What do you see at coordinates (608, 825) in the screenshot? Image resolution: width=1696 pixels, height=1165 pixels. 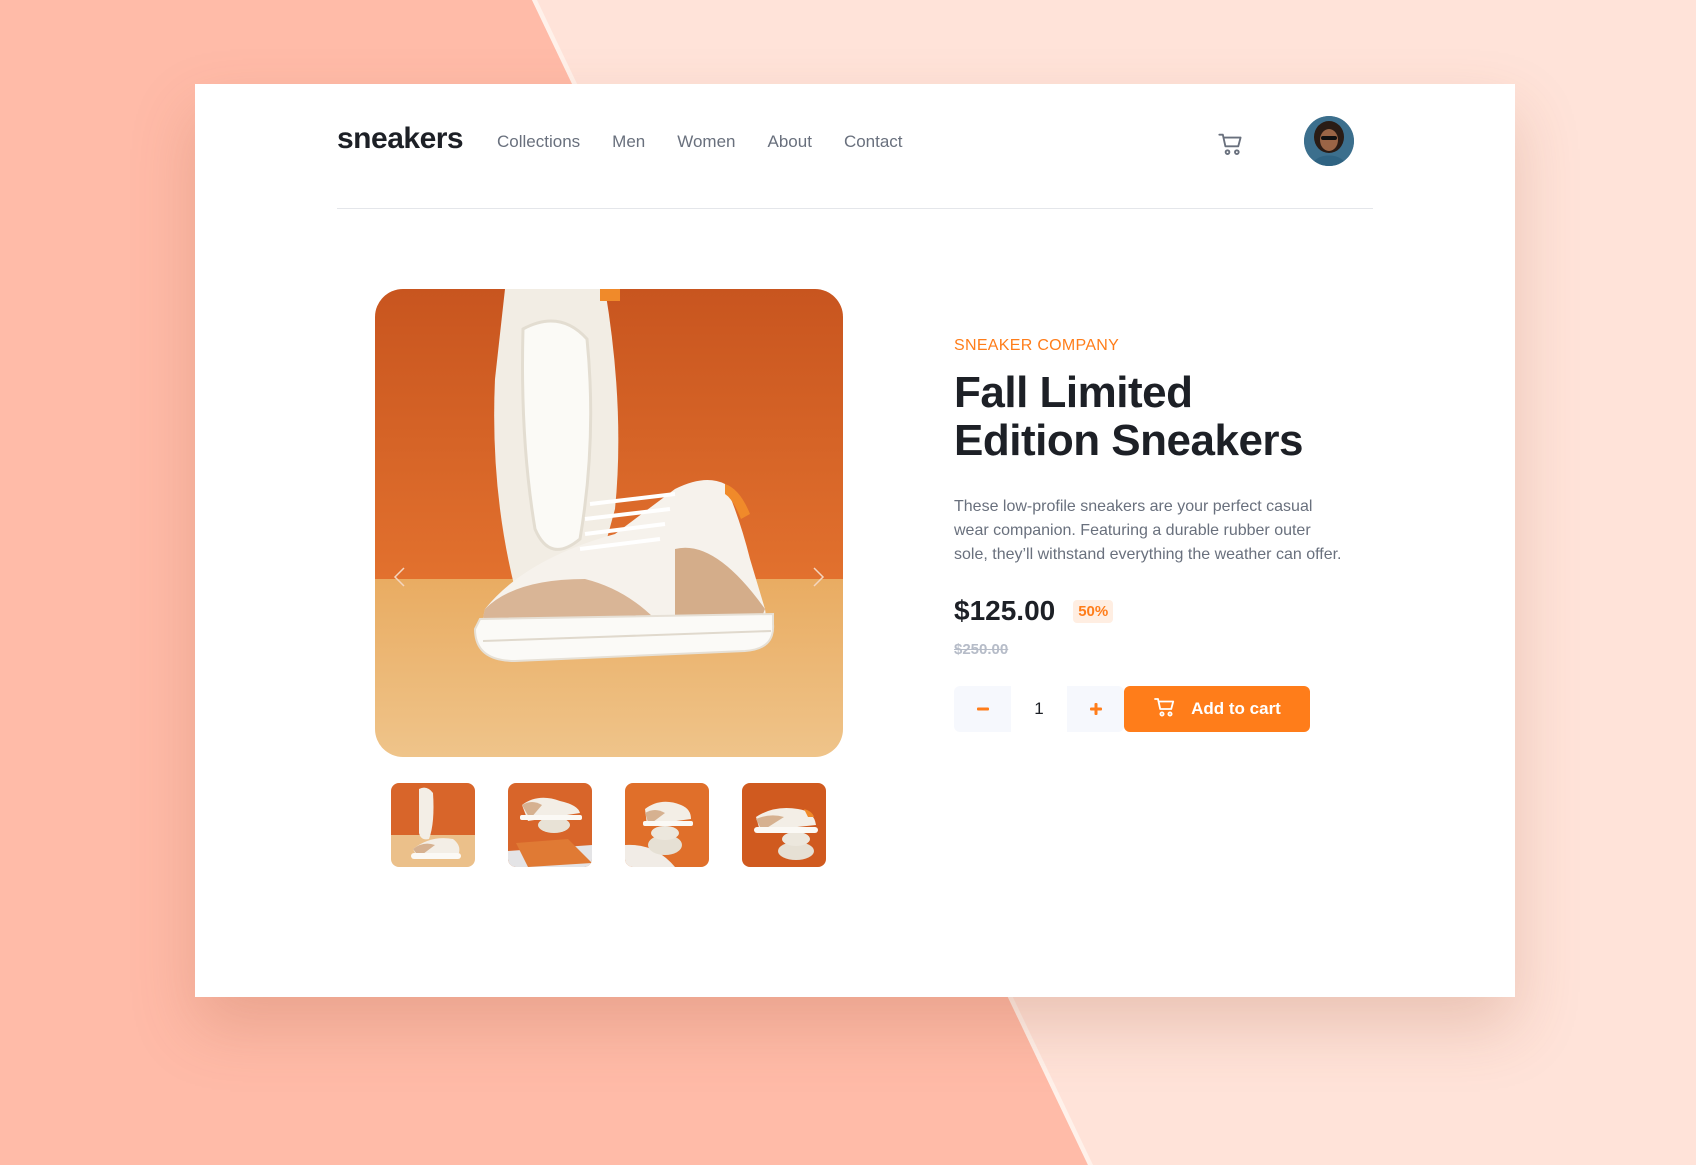 I see `thumbnail-strip` at bounding box center [608, 825].